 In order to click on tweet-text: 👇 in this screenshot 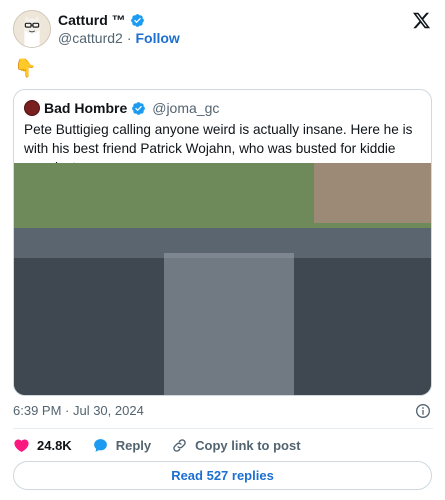, I will do `click(25, 68)`.